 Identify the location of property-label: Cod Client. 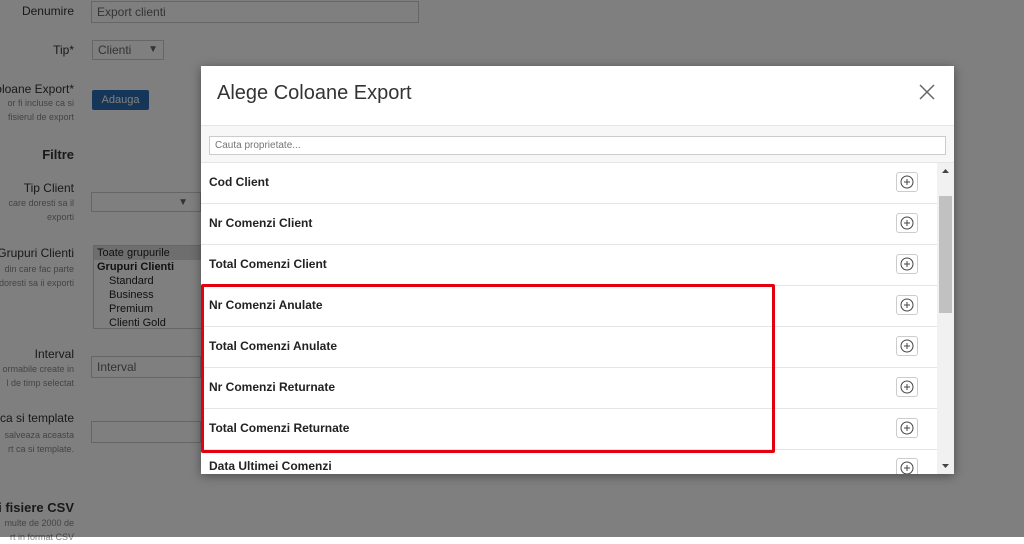
(239, 182).